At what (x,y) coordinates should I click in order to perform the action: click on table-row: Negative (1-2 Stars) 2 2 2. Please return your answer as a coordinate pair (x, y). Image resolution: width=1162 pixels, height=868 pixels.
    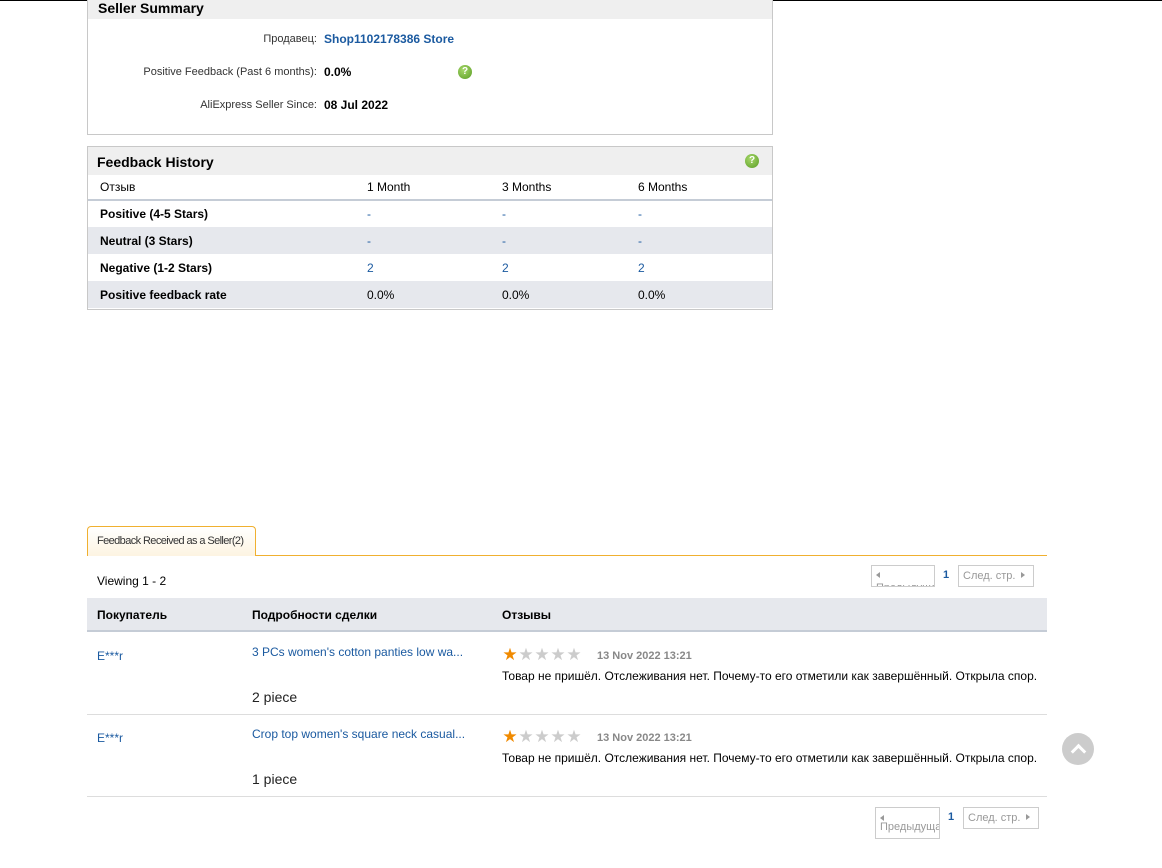
    Looking at the image, I should click on (430, 267).